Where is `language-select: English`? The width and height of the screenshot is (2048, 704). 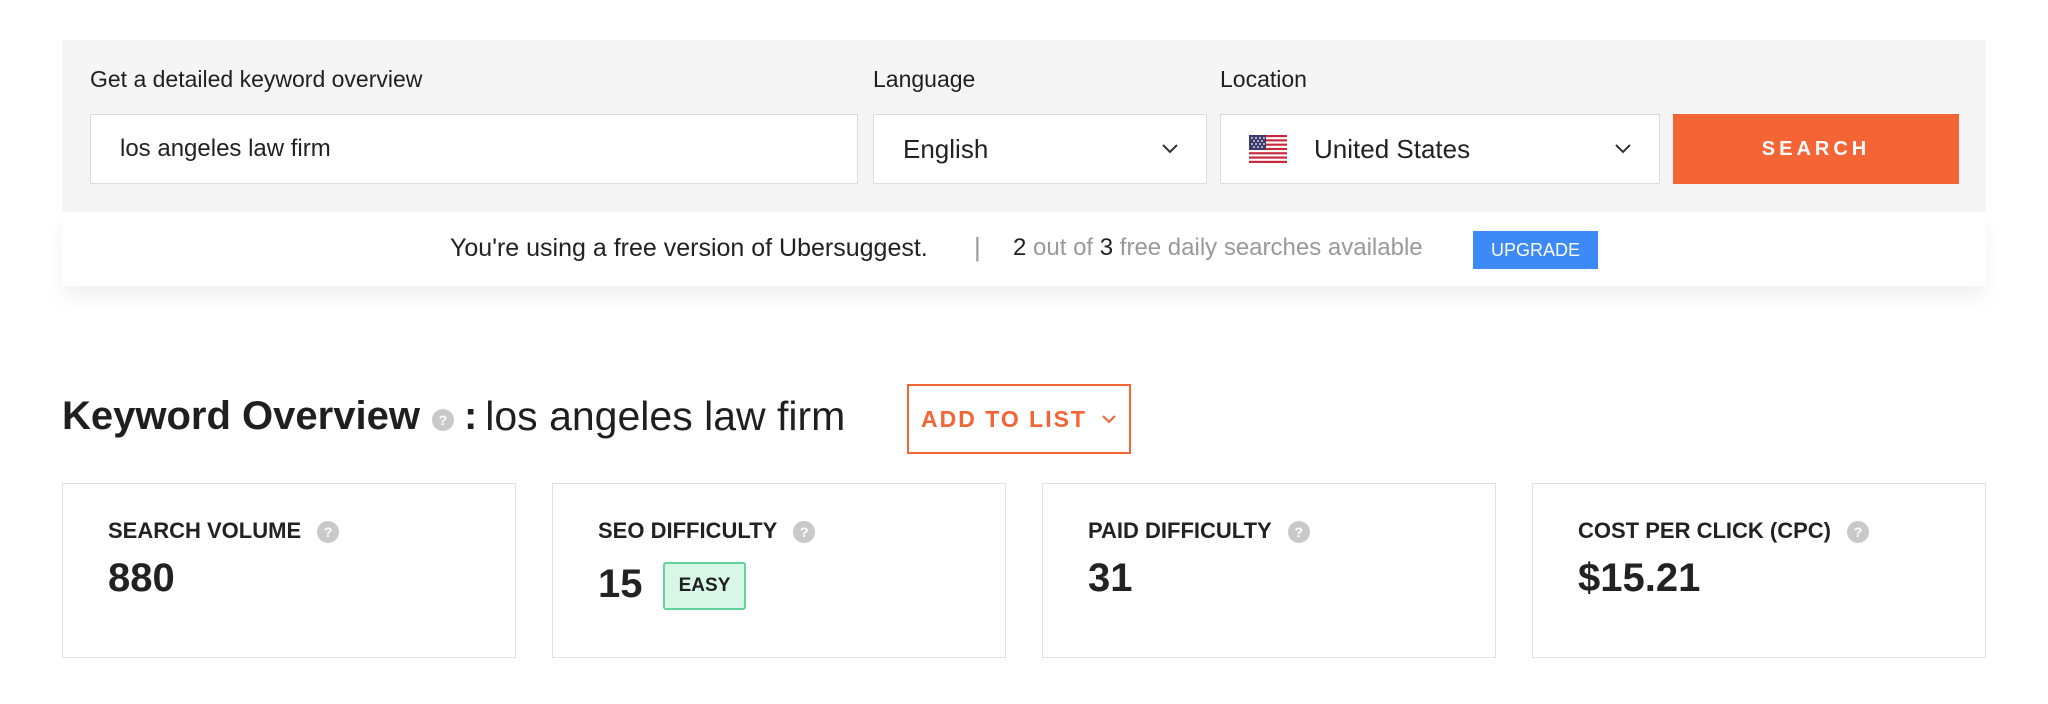 language-select: English is located at coordinates (1040, 149).